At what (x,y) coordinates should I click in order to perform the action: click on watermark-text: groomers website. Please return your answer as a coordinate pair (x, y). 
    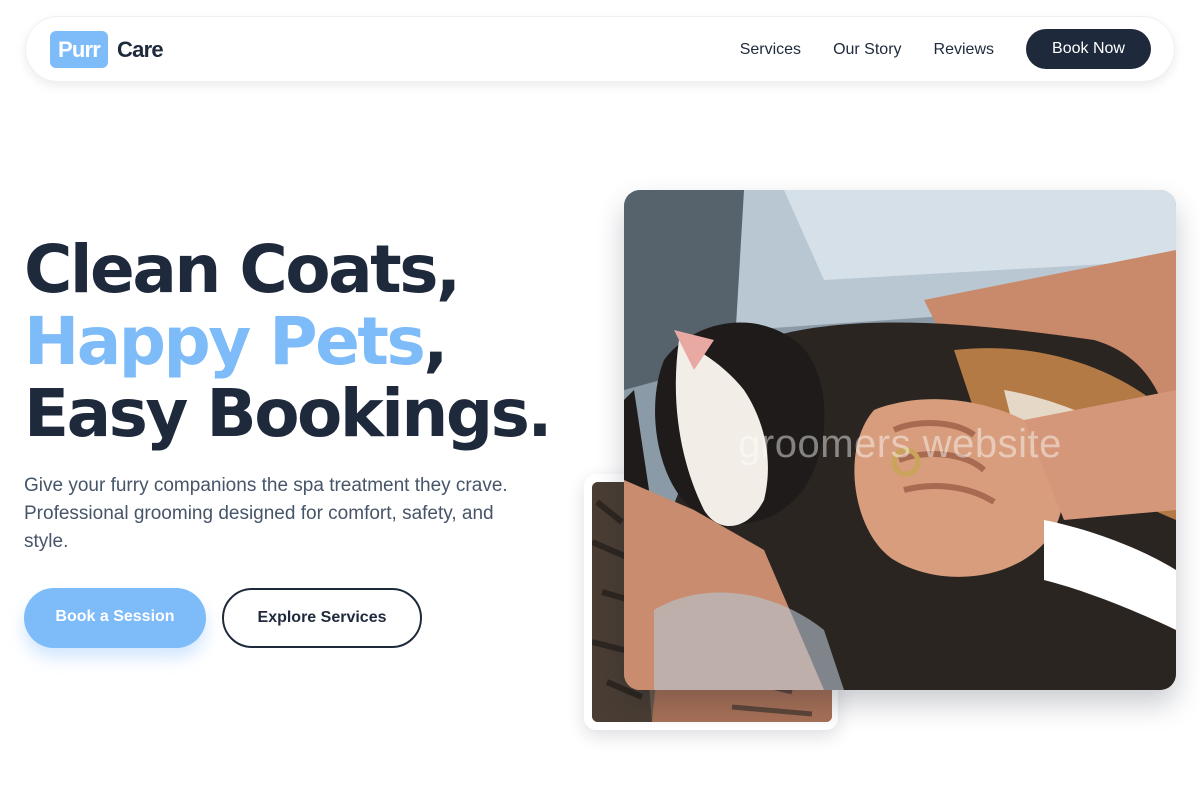
    Looking at the image, I should click on (900, 444).